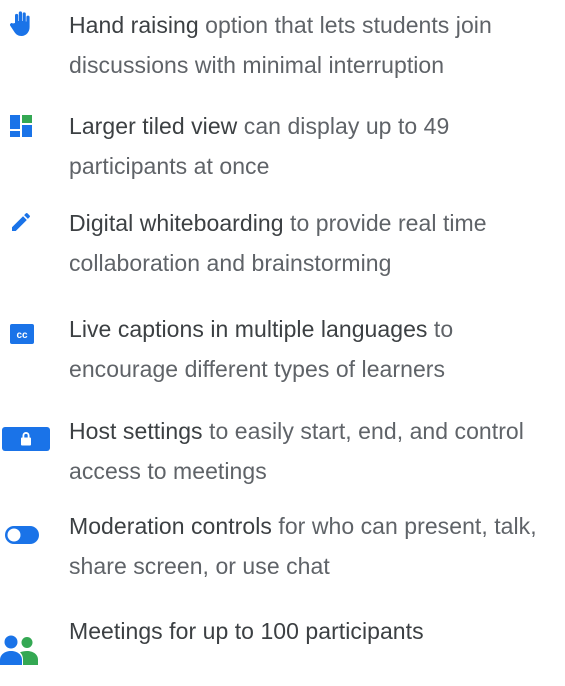 The image size is (565, 686). What do you see at coordinates (176, 223) in the screenshot?
I see `feature-title: Digital whiteboarding` at bounding box center [176, 223].